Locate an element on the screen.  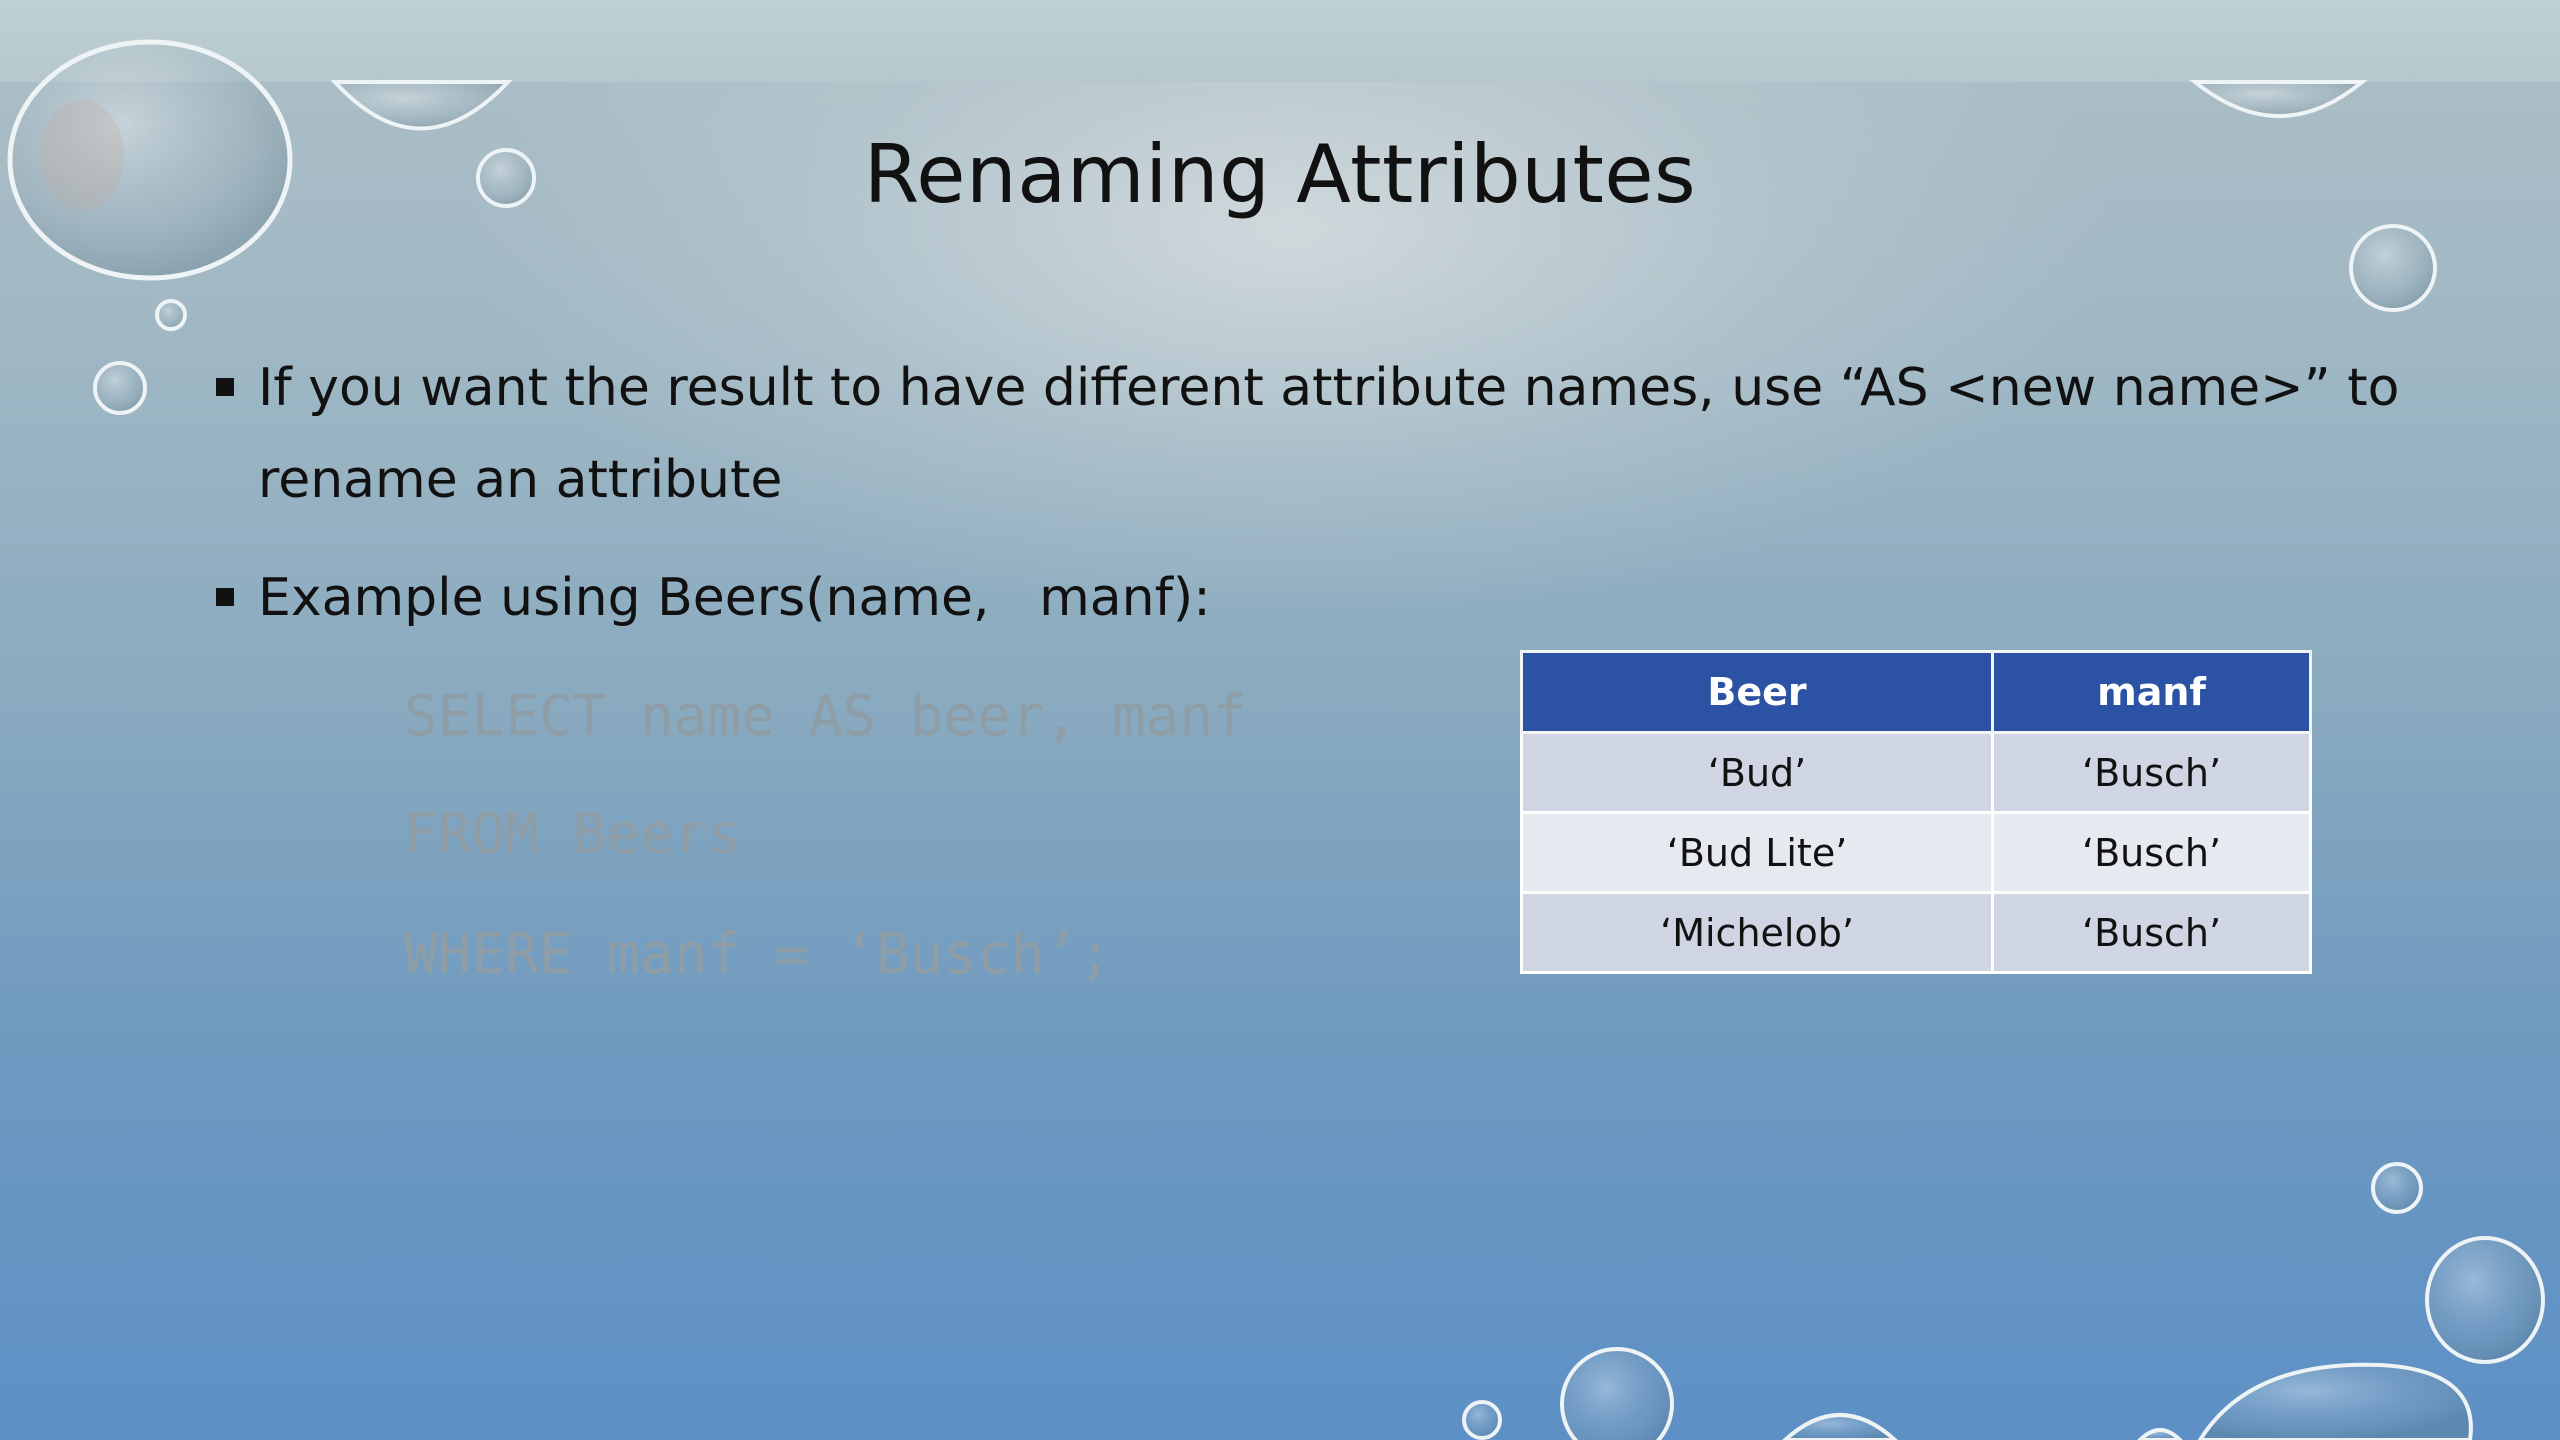
bullet-2-line-1: Example using Beers(name, manf): is located at coordinates (734, 598).